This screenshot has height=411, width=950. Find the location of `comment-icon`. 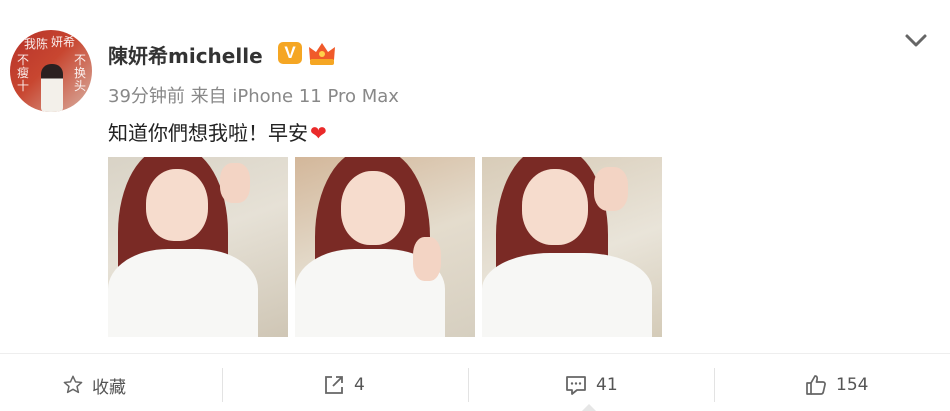

comment-icon is located at coordinates (576, 385).